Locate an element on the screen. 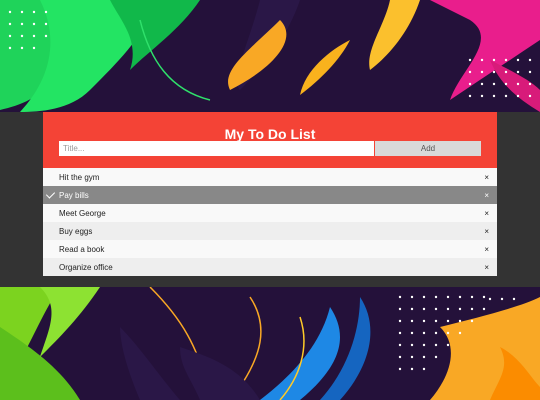 Image resolution: width=540 pixels, height=400 pixels. list-item: Hit the gym × is located at coordinates (270, 177).